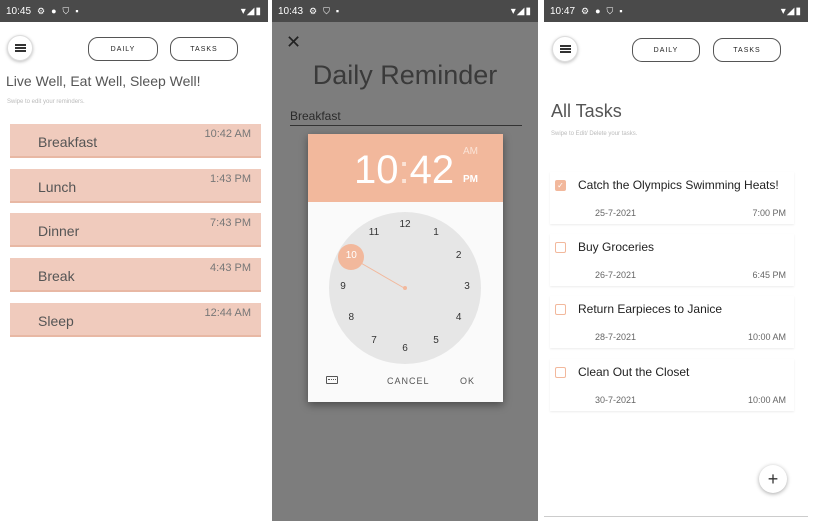  What do you see at coordinates (459, 257) in the screenshot?
I see `clock-hour-2: 2` at bounding box center [459, 257].